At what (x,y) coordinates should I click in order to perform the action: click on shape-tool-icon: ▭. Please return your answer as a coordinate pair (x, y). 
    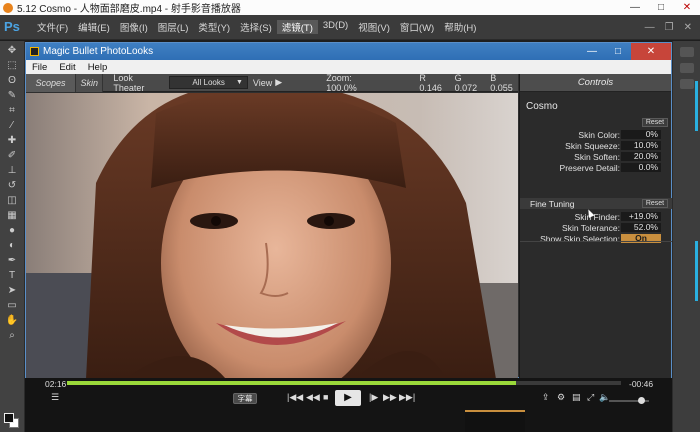
    Looking at the image, I should click on (12, 305).